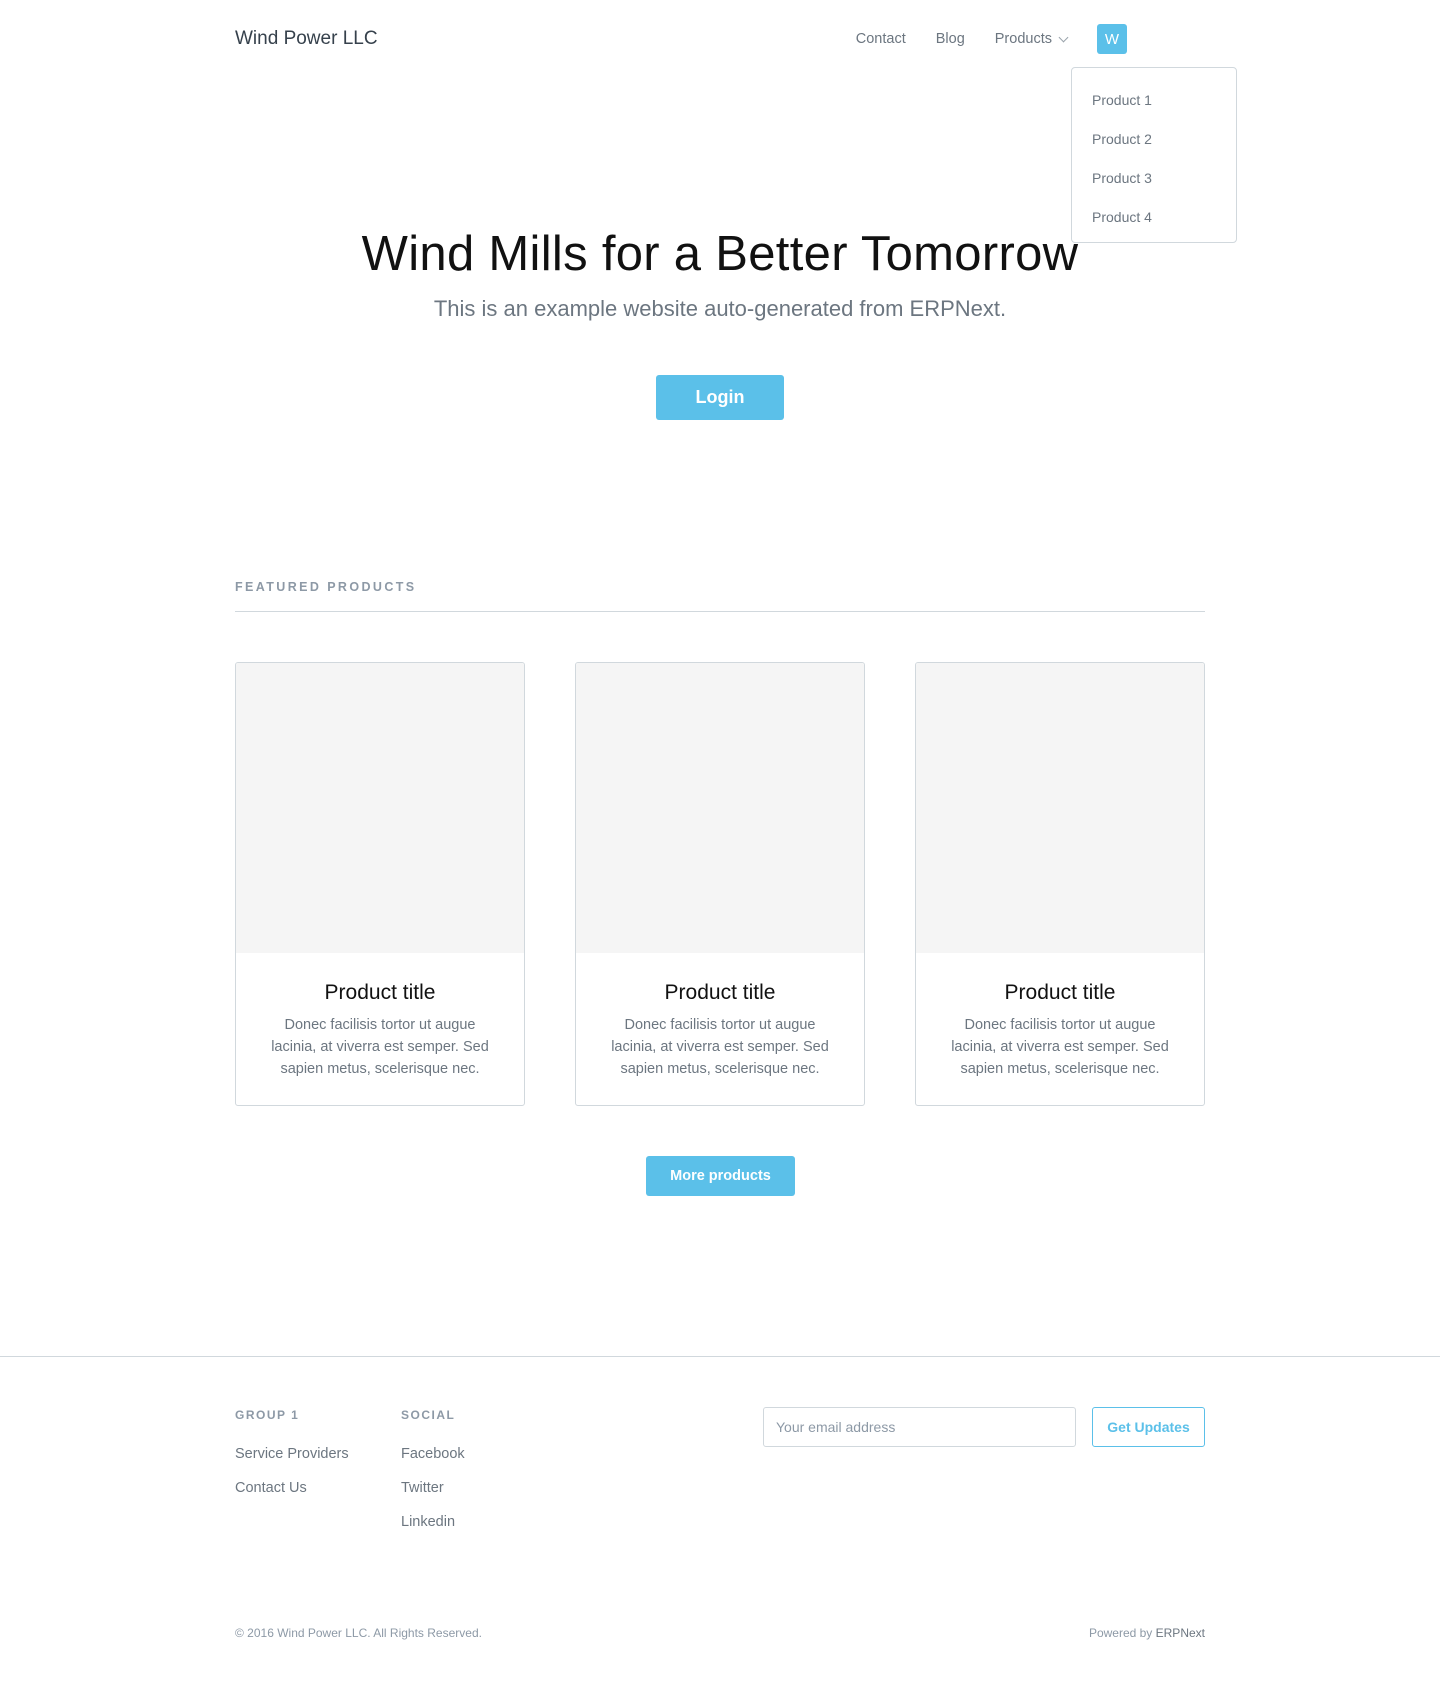 This screenshot has height=1693, width=1440. I want to click on footer-link-contact-us: Contact Us, so click(292, 1488).